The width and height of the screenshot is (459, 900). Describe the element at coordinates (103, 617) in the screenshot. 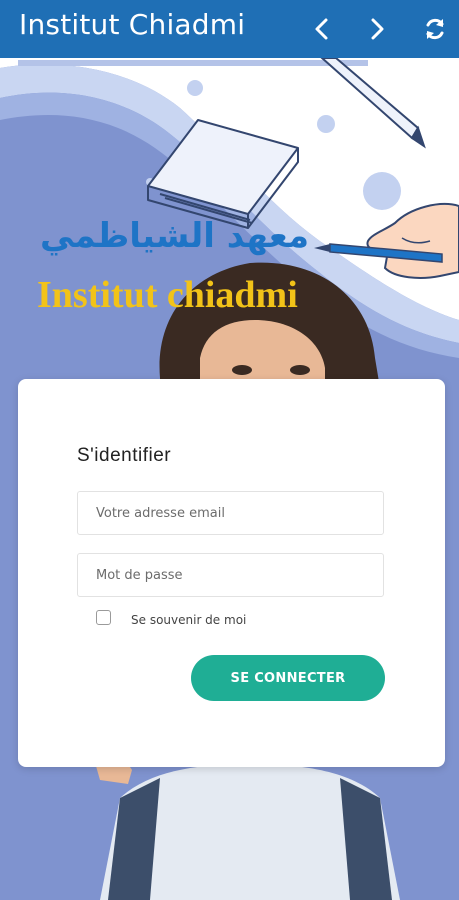

I see `remember-me-checkbox` at that location.